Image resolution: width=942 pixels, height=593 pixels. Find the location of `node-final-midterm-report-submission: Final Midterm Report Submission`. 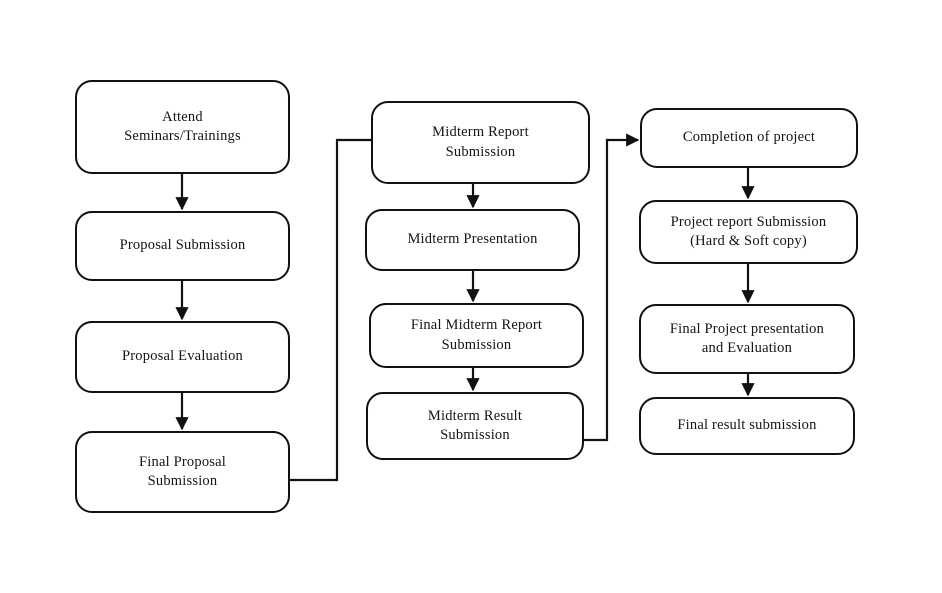

node-final-midterm-report-submission: Final Midterm Report Submission is located at coordinates (476, 335).